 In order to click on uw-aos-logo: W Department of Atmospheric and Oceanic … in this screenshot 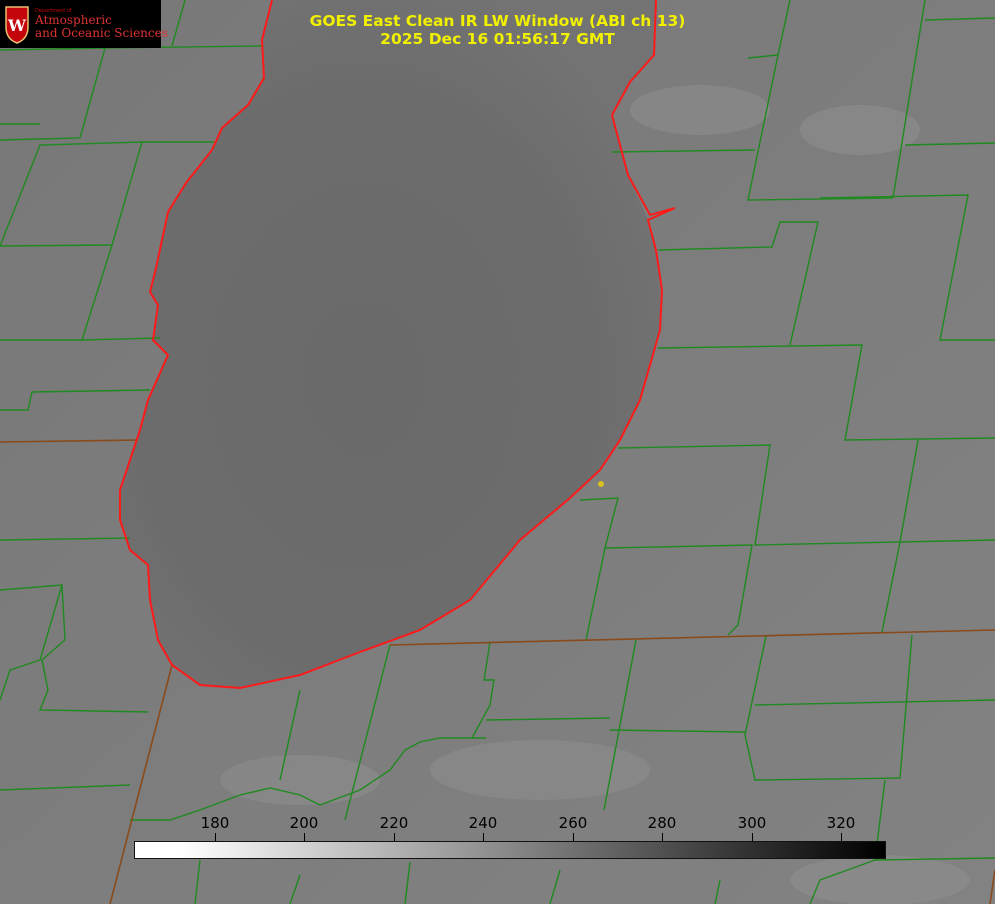, I will do `click(84, 24)`.